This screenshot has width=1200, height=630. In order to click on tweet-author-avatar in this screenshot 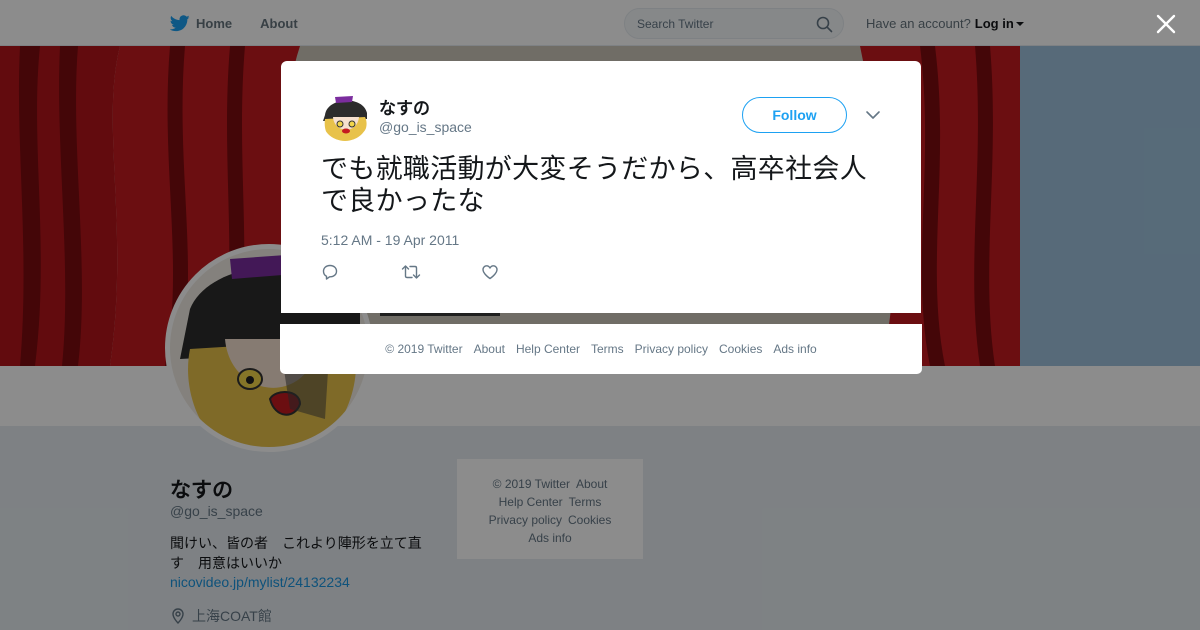, I will do `click(345, 117)`.